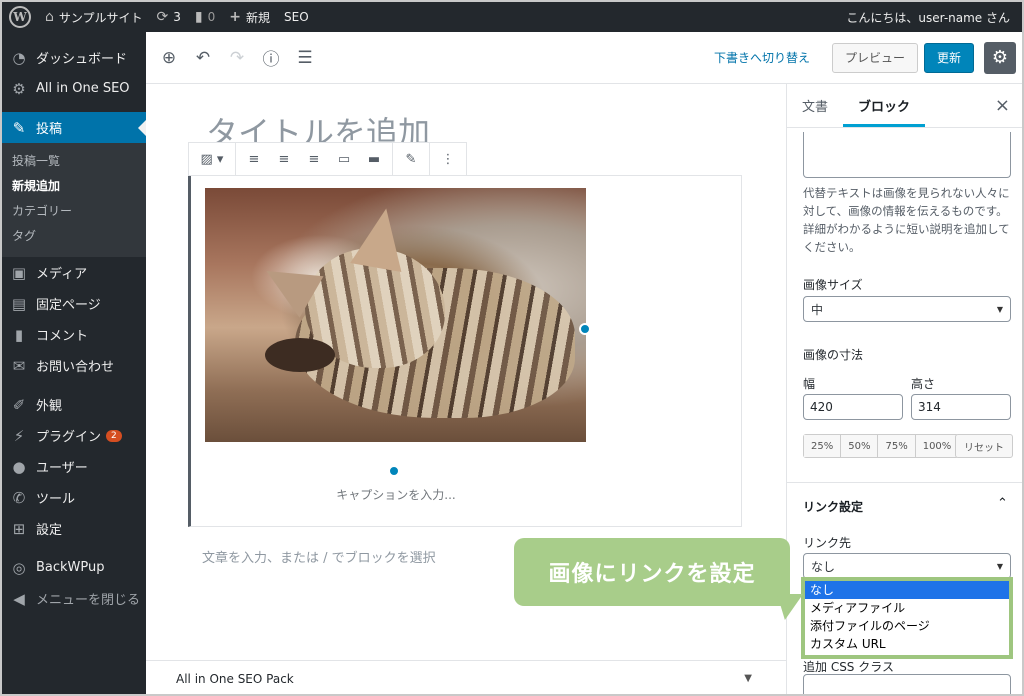  I want to click on sidebar-item-label: 固定ページ, so click(68, 305).